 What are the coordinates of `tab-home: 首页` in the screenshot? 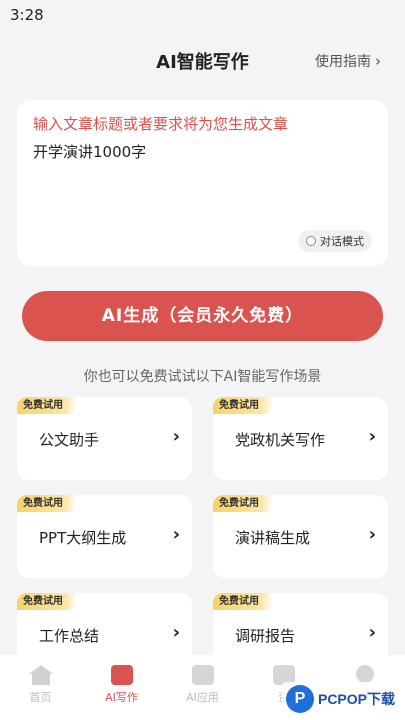 It's located at (40, 685).